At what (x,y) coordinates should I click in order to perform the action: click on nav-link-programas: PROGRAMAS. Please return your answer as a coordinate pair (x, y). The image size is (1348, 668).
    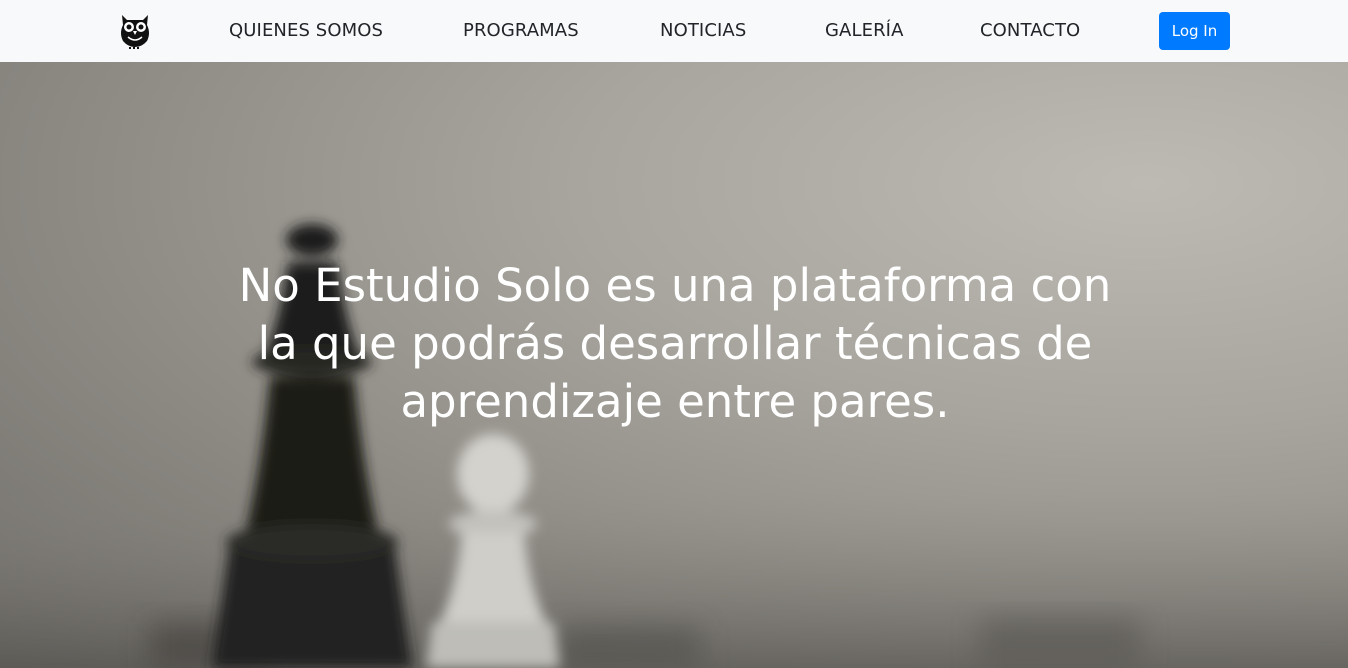
    Looking at the image, I should click on (521, 30).